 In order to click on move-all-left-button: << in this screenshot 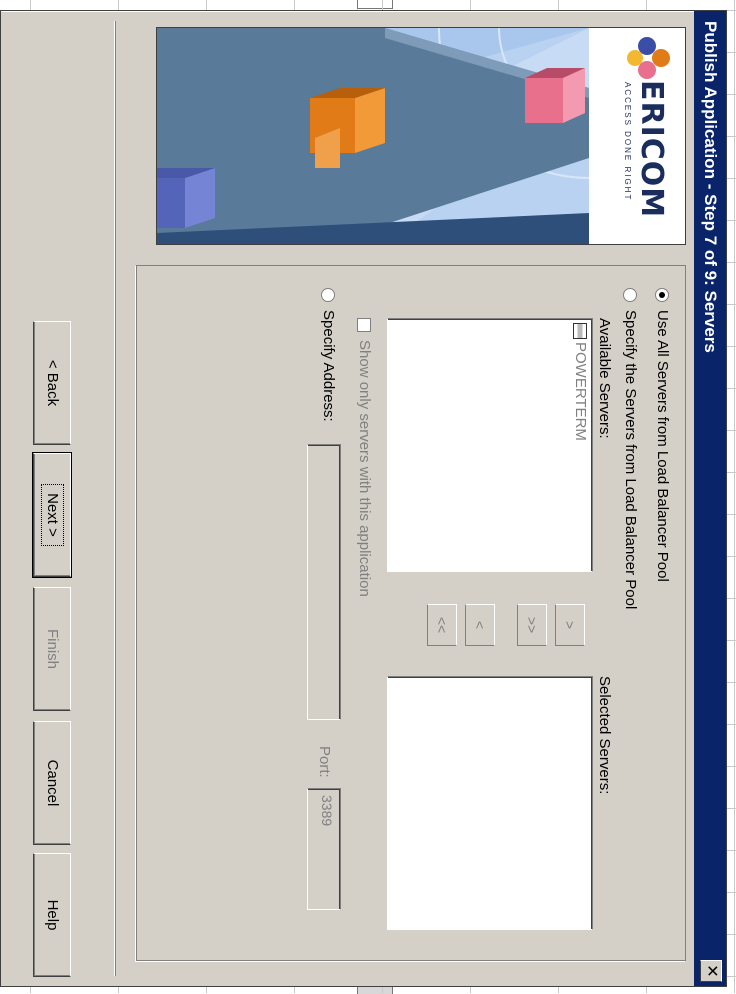, I will do `click(442, 625)`.